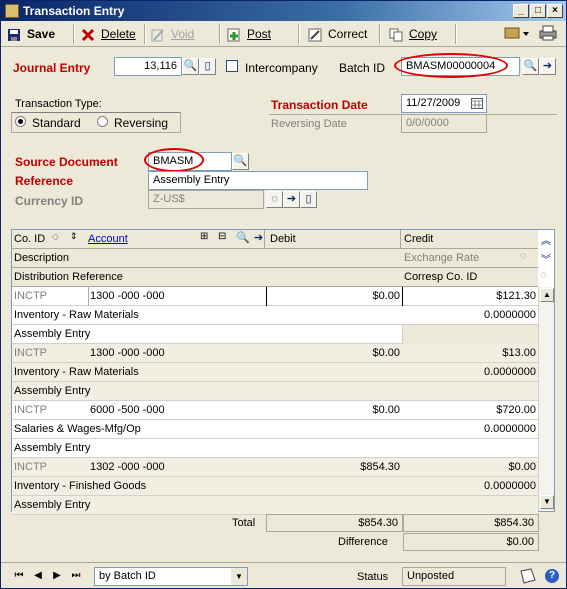 The height and width of the screenshot is (589, 567). What do you see at coordinates (249, 34) in the screenshot?
I see `post-button: Post` at bounding box center [249, 34].